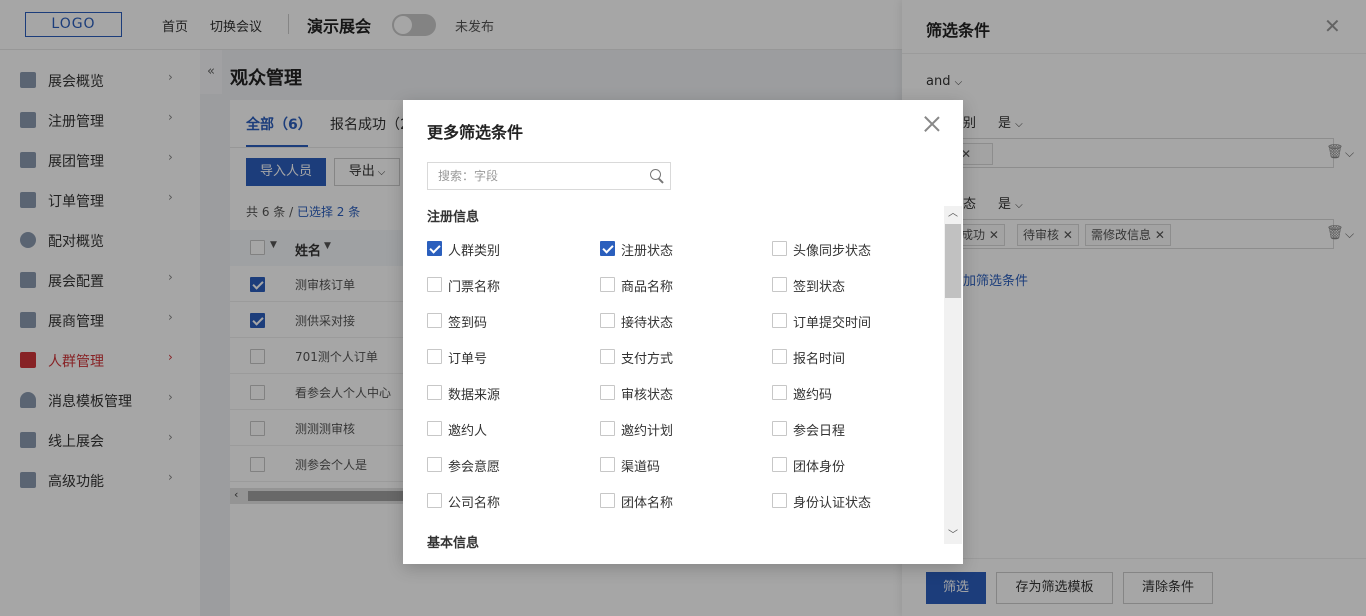 The image size is (1366, 616). Describe the element at coordinates (468, 323) in the screenshot. I see `field-label: 签到码` at that location.